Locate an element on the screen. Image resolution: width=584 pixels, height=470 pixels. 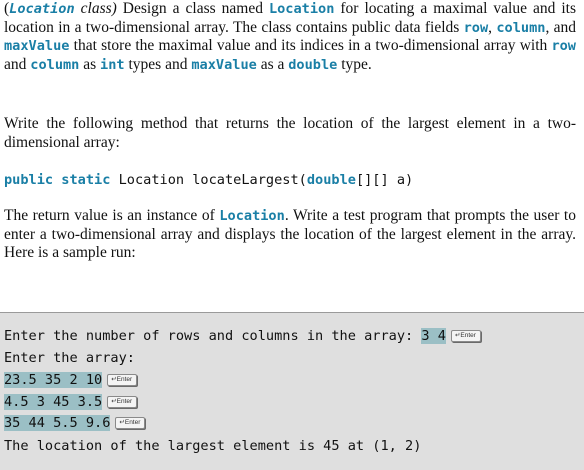
run-line-row: 23.5 35 2 10 ↵Enter is located at coordinates (71, 380).